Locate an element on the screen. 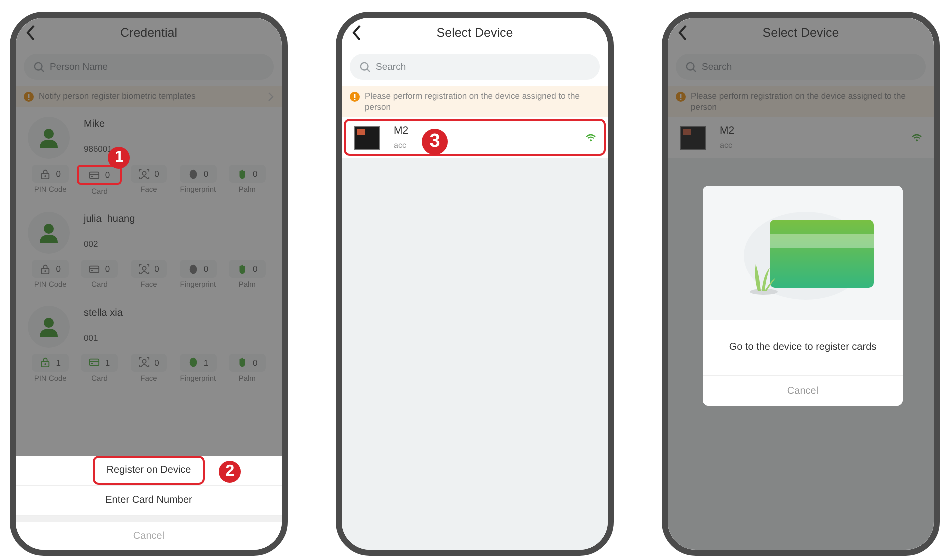  person-id: 001 is located at coordinates (92, 337).